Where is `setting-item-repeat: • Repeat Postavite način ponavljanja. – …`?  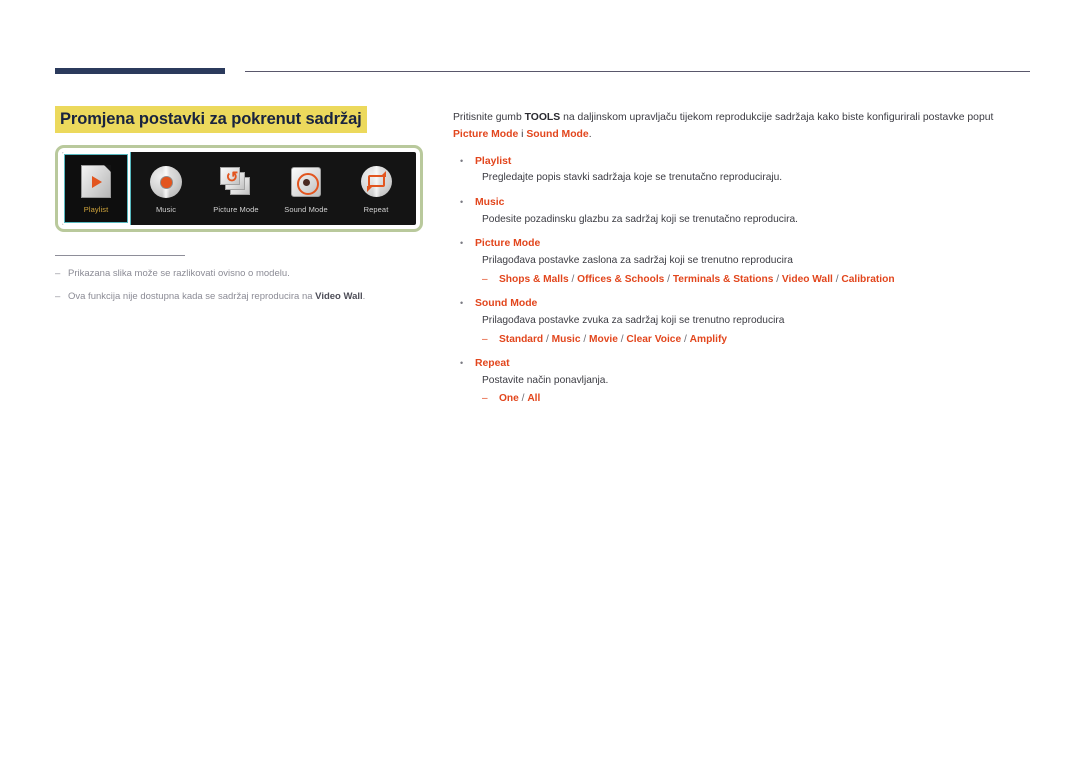
setting-item-repeat: • Repeat Postavite način ponavljanja. – … is located at coordinates (740, 381).